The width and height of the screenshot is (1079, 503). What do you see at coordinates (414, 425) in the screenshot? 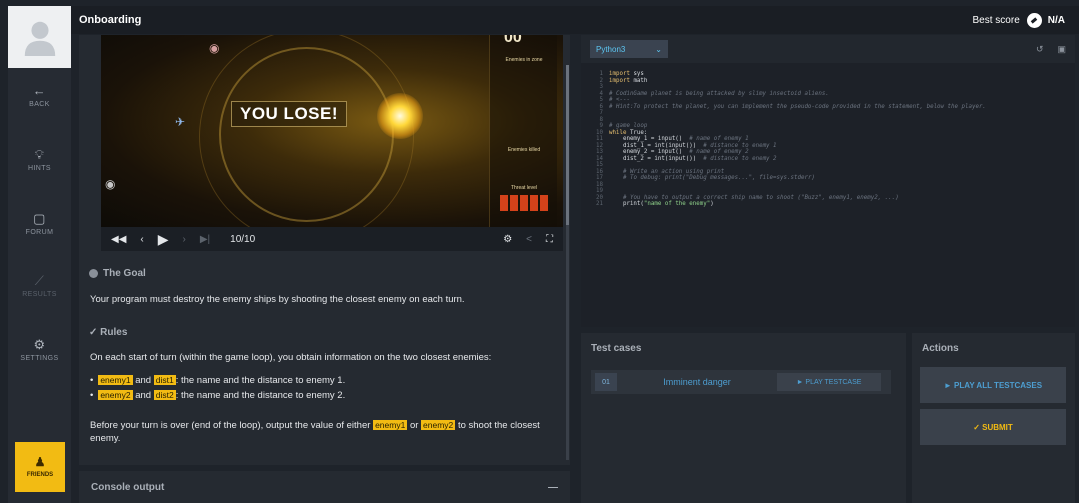
I see `or-text: or` at bounding box center [414, 425].